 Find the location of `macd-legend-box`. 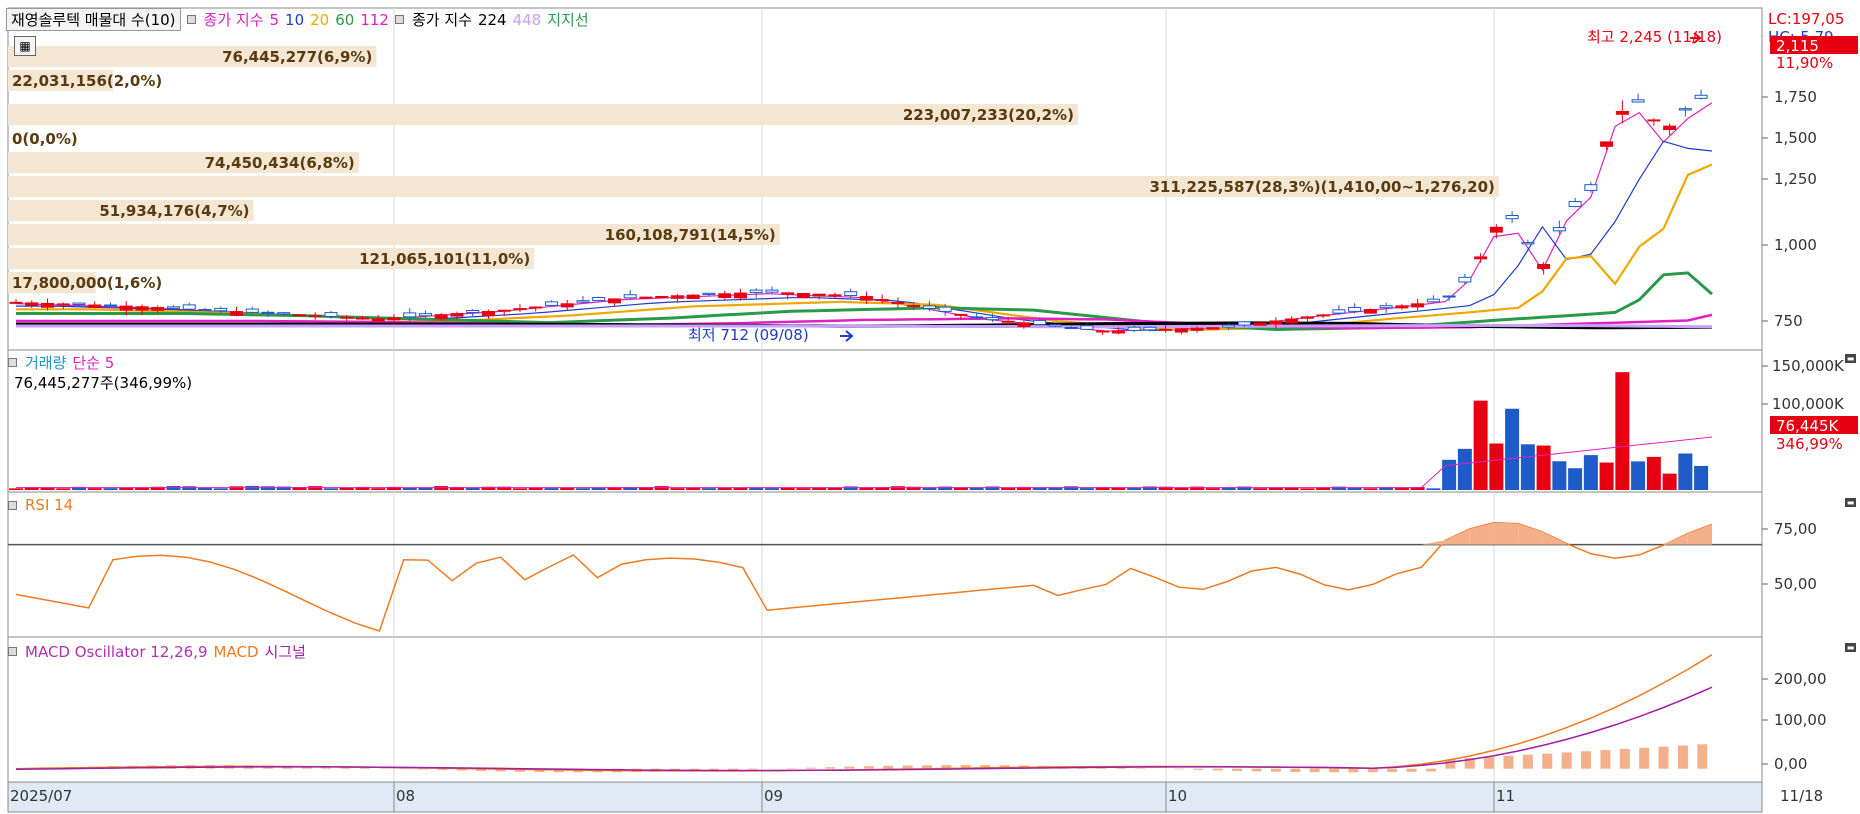

macd-legend-box is located at coordinates (12, 651).